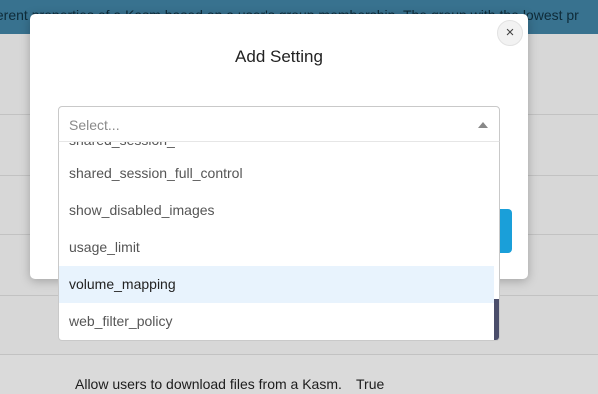  What do you see at coordinates (277, 321) in the screenshot?
I see `select-option: web_filter_policy` at bounding box center [277, 321].